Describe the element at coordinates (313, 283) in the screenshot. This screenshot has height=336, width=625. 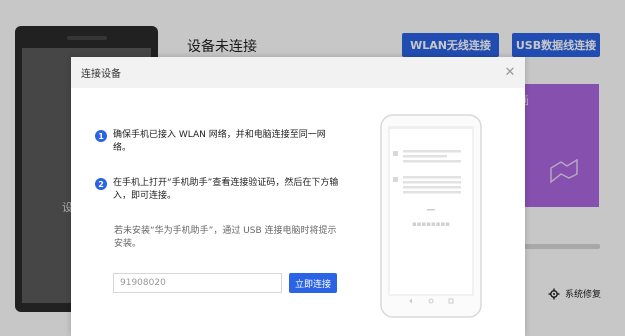
I see `connect-now-button: 立即连接` at that location.